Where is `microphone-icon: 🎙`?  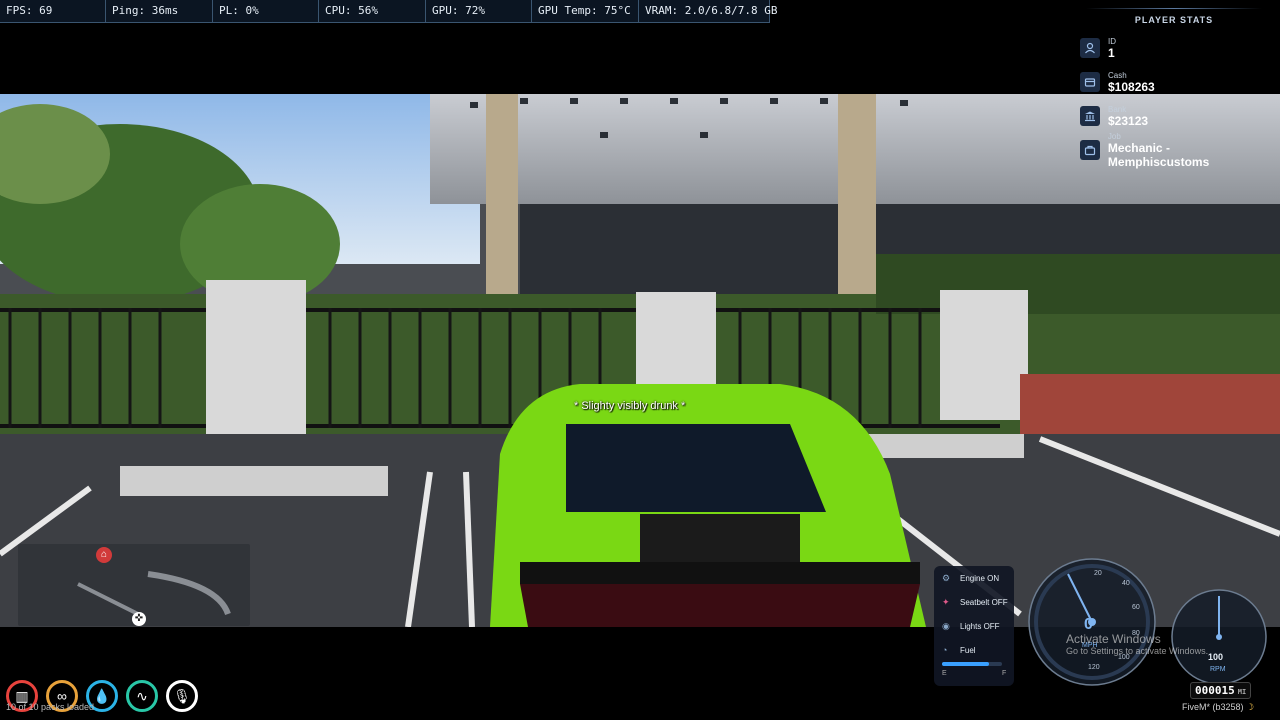 microphone-icon: 🎙 is located at coordinates (182, 696).